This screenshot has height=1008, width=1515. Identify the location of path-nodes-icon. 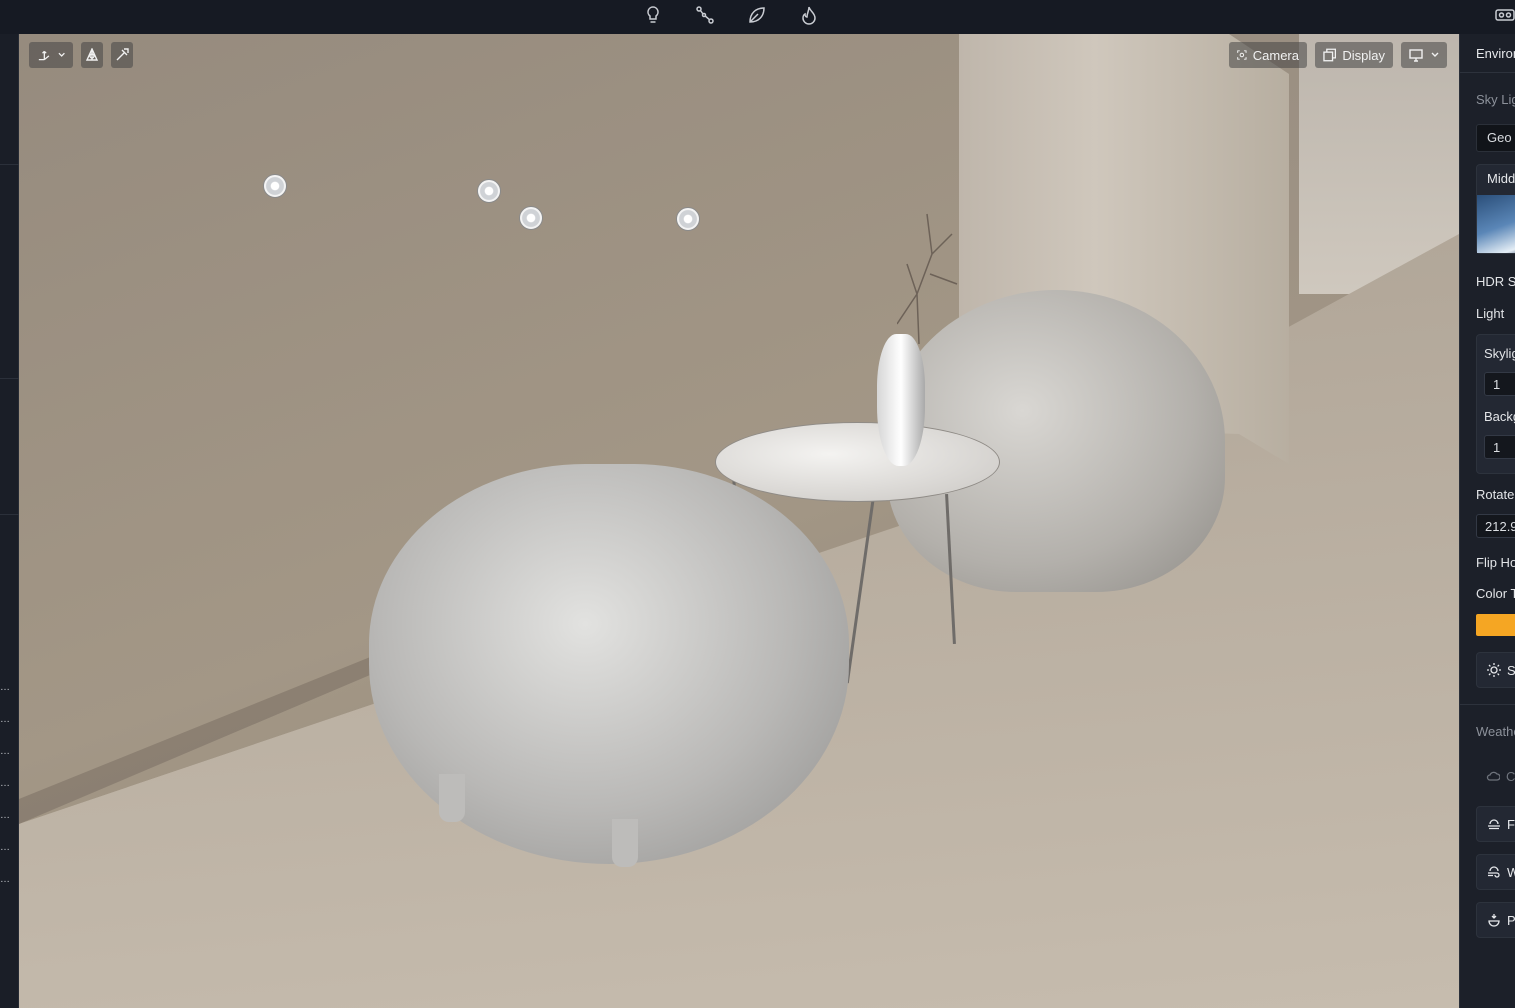
(705, 15).